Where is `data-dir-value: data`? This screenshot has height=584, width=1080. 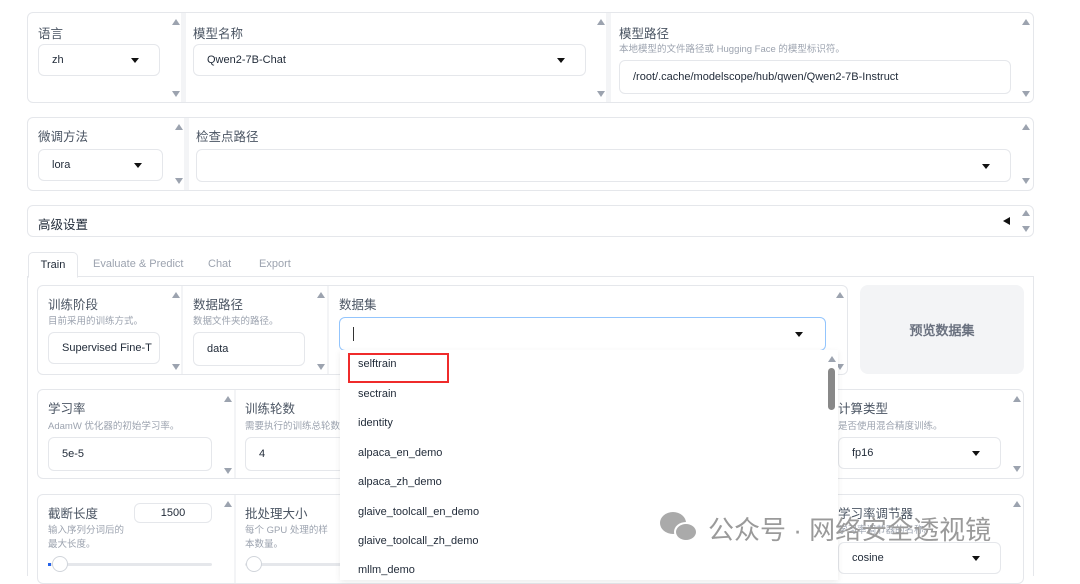 data-dir-value: data is located at coordinates (218, 349).